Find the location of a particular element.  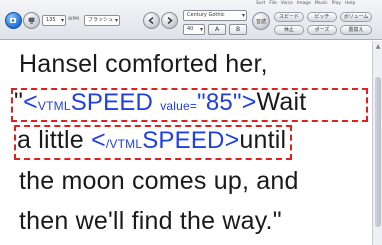

menu-item: Help is located at coordinates (350, 4).